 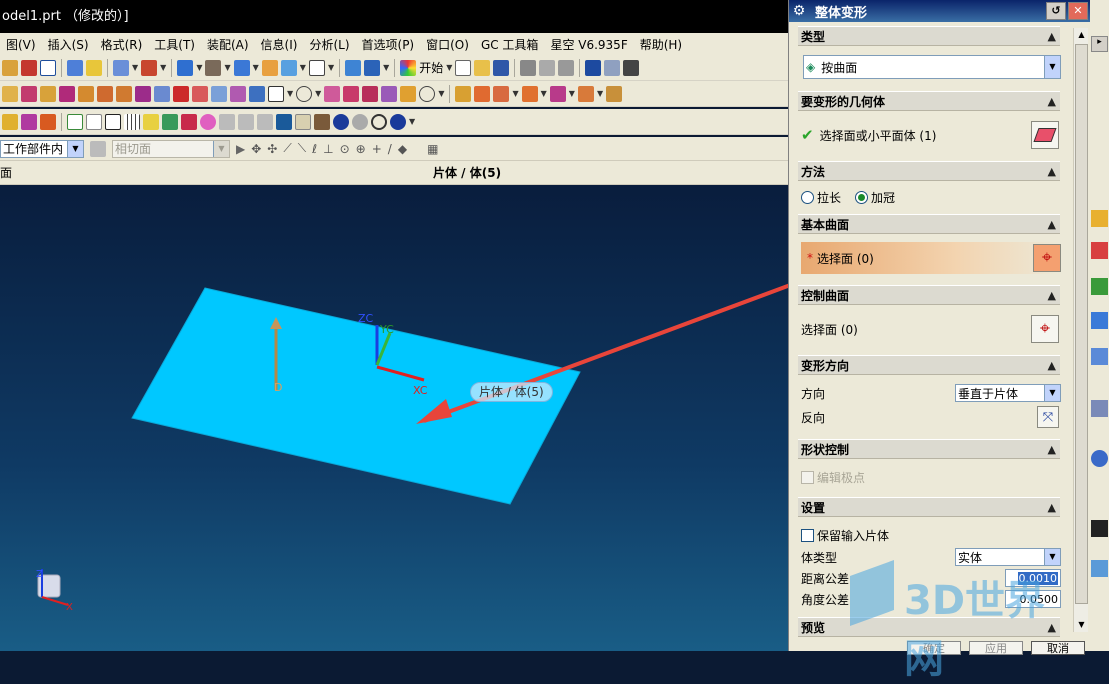 What do you see at coordinates (185, 67) in the screenshot?
I see `layer-settings-icon` at bounding box center [185, 67].